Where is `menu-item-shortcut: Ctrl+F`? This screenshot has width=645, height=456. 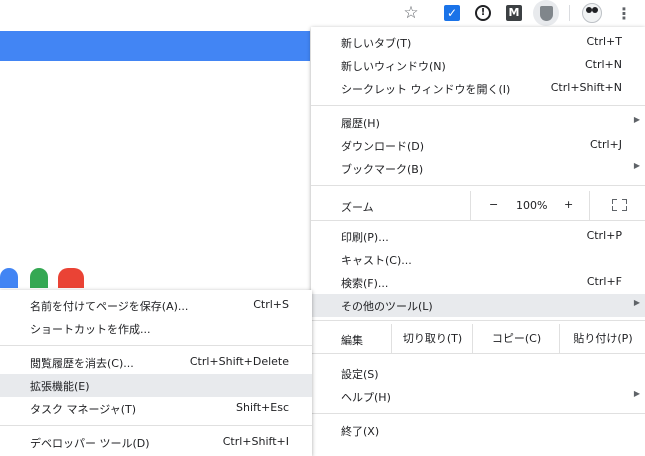
menu-item-shortcut: Ctrl+F is located at coordinates (604, 281).